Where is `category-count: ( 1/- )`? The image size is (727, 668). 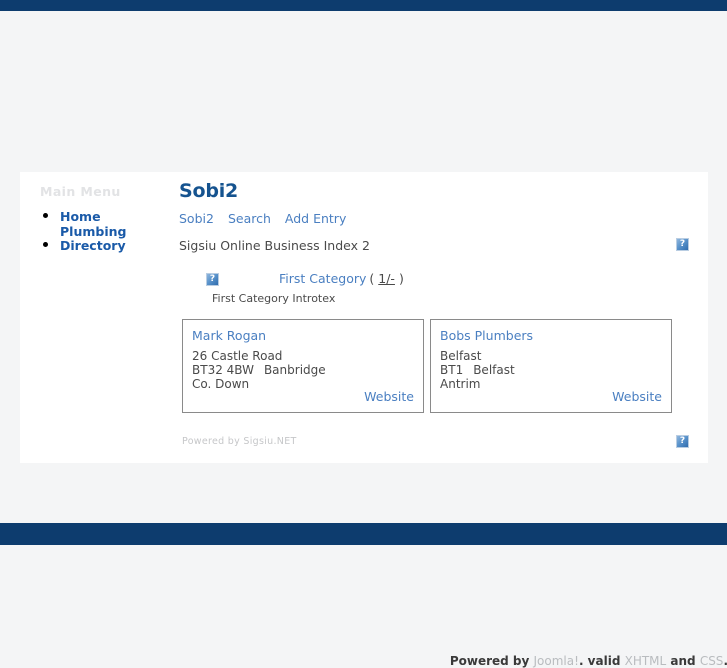
category-count: ( 1/- ) is located at coordinates (386, 278).